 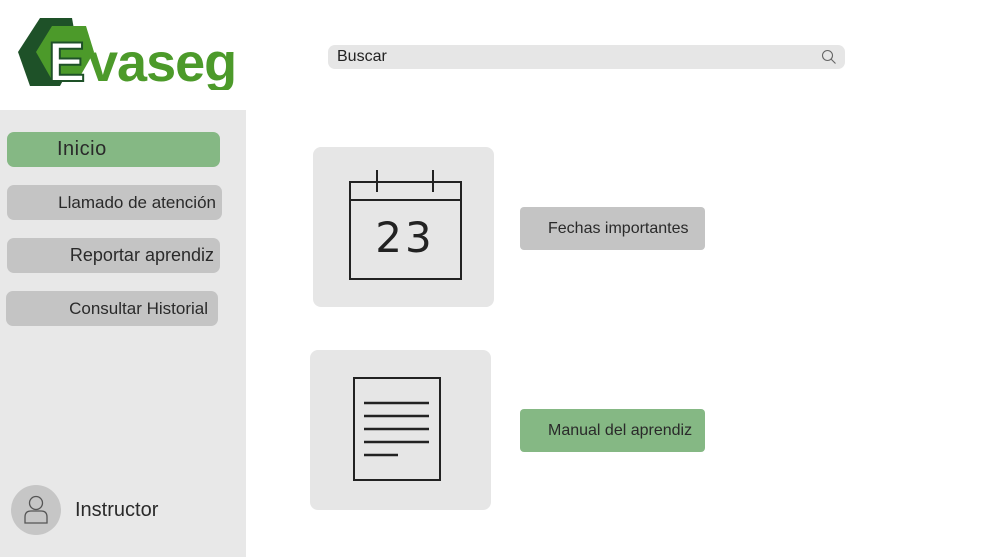 I want to click on sidebar-item-label: Inicio, so click(x=82, y=149).